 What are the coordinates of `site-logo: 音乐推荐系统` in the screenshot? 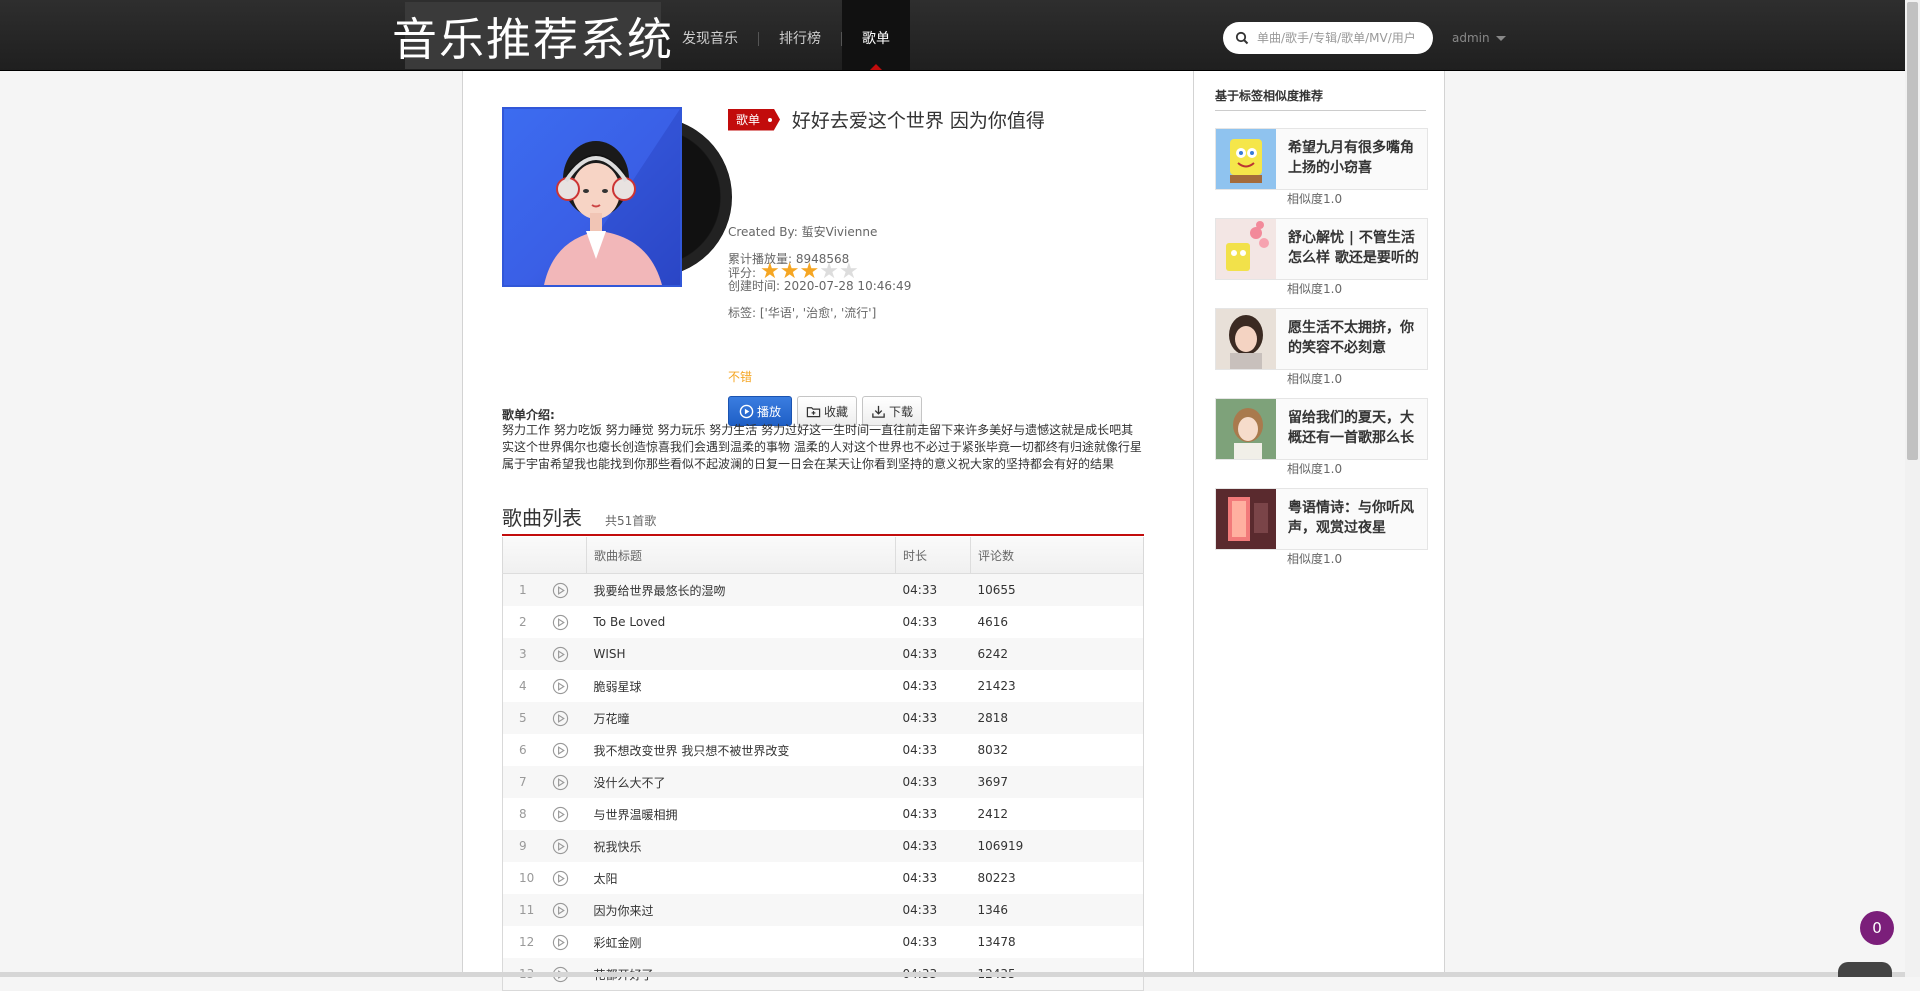 It's located at (532, 35).